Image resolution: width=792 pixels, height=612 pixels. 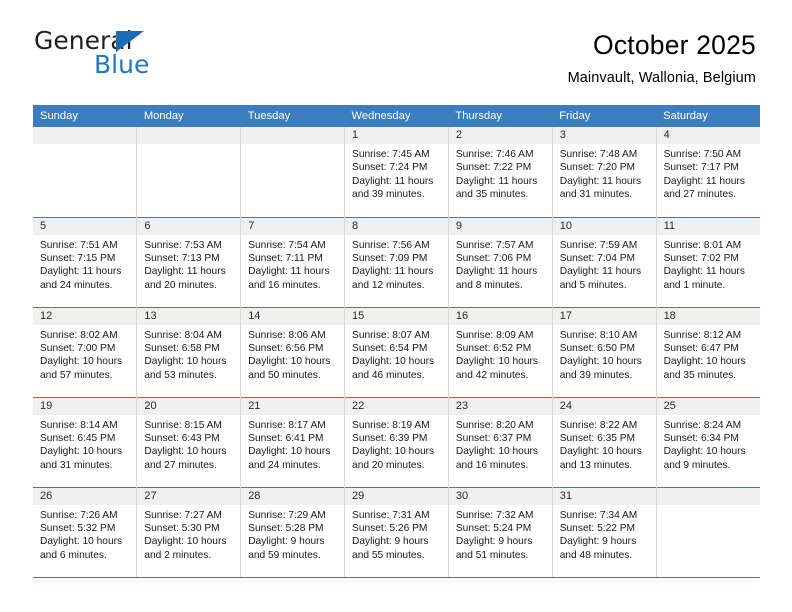 I want to click on day-number: 13, so click(x=189, y=316).